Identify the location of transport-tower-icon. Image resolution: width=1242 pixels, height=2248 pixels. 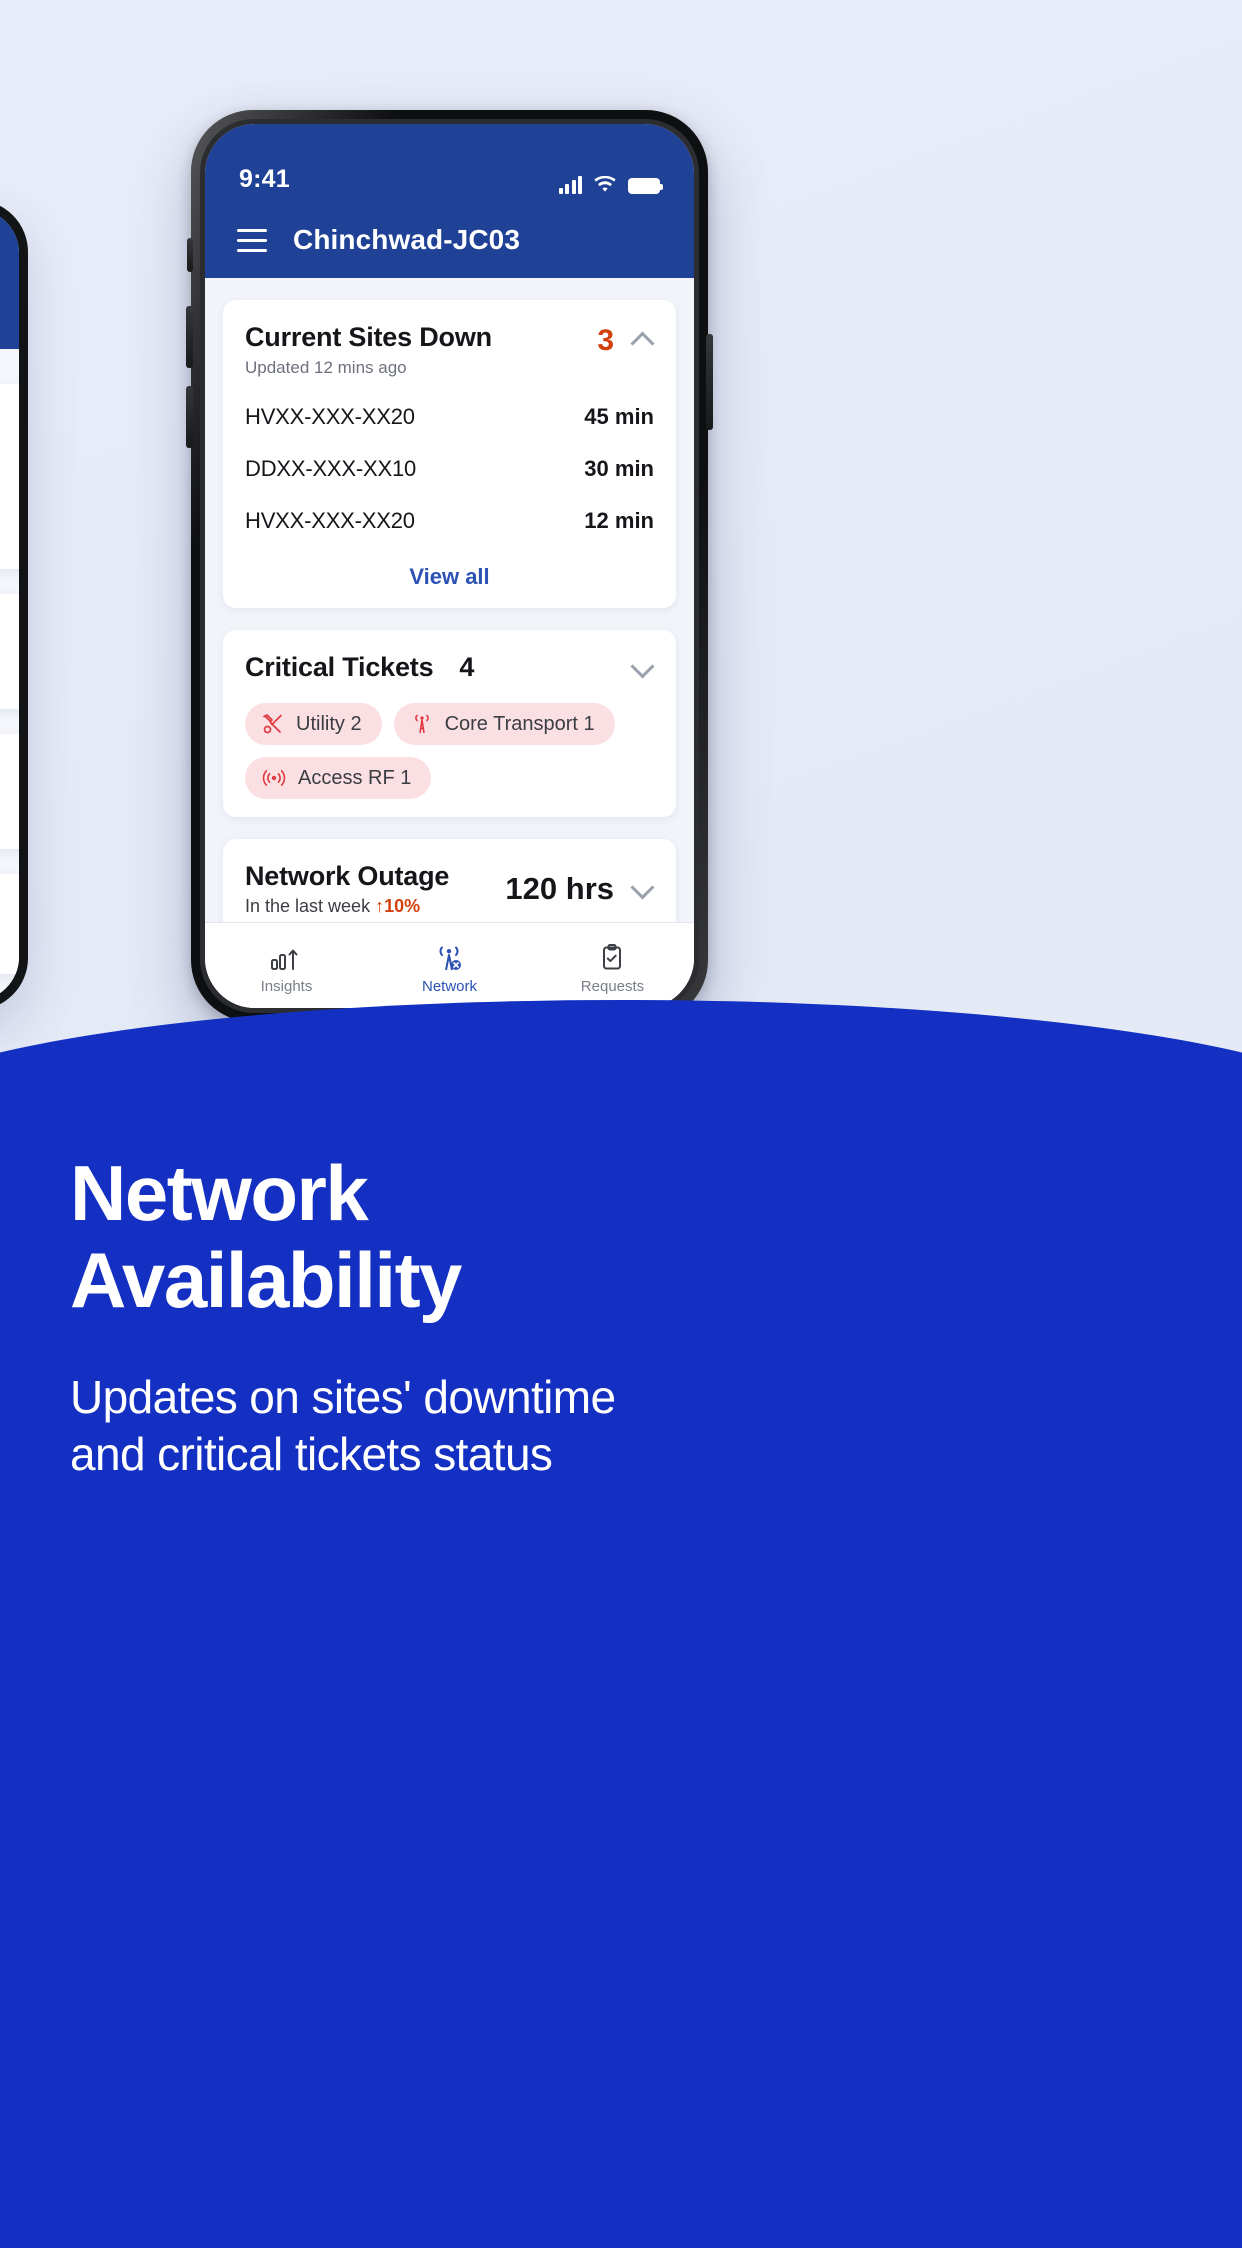
(421, 724).